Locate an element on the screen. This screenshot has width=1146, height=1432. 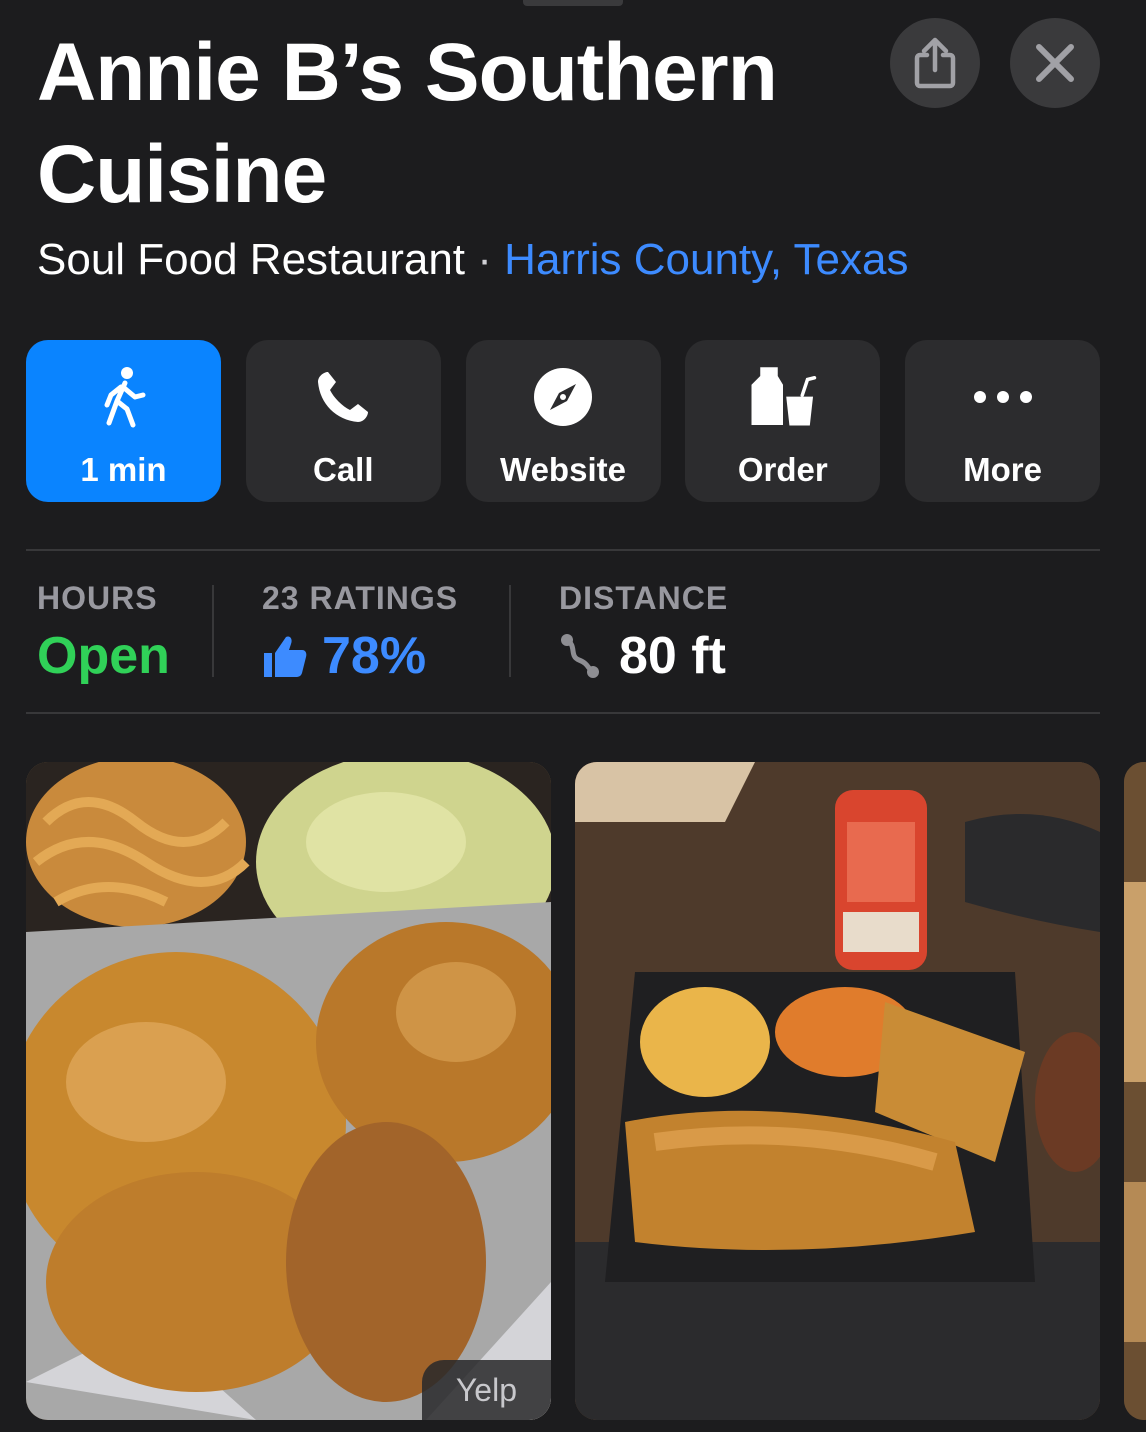
phone-icon is located at coordinates (343, 397).